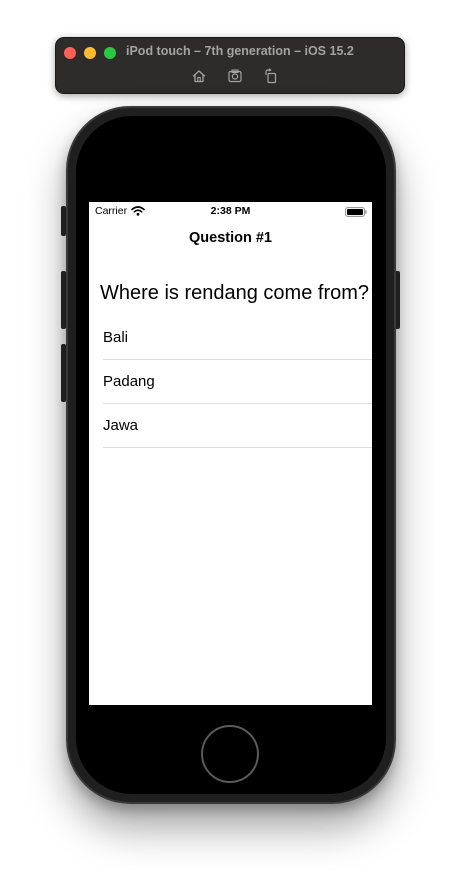  What do you see at coordinates (235, 293) in the screenshot?
I see `question-text: Where is rendang come from?` at bounding box center [235, 293].